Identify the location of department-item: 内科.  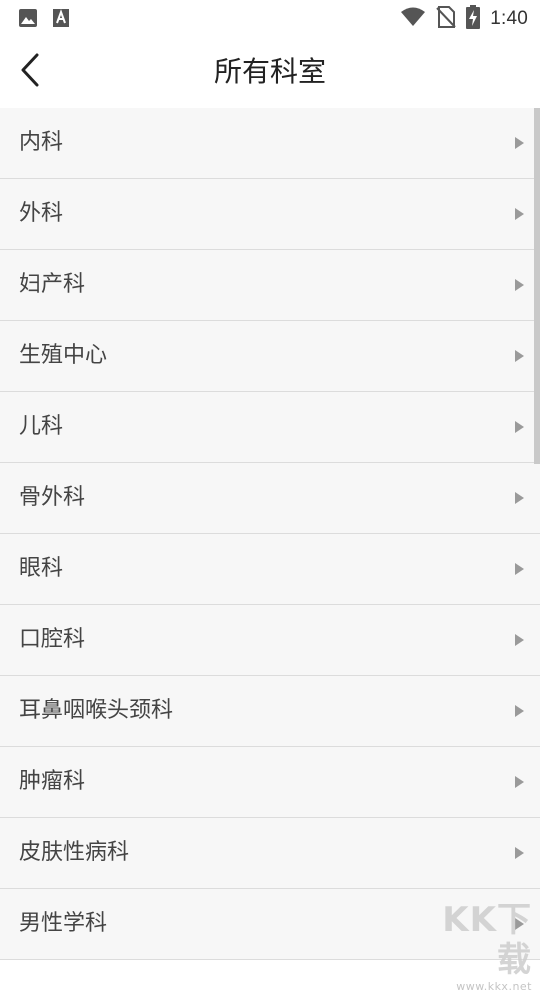
(270, 143).